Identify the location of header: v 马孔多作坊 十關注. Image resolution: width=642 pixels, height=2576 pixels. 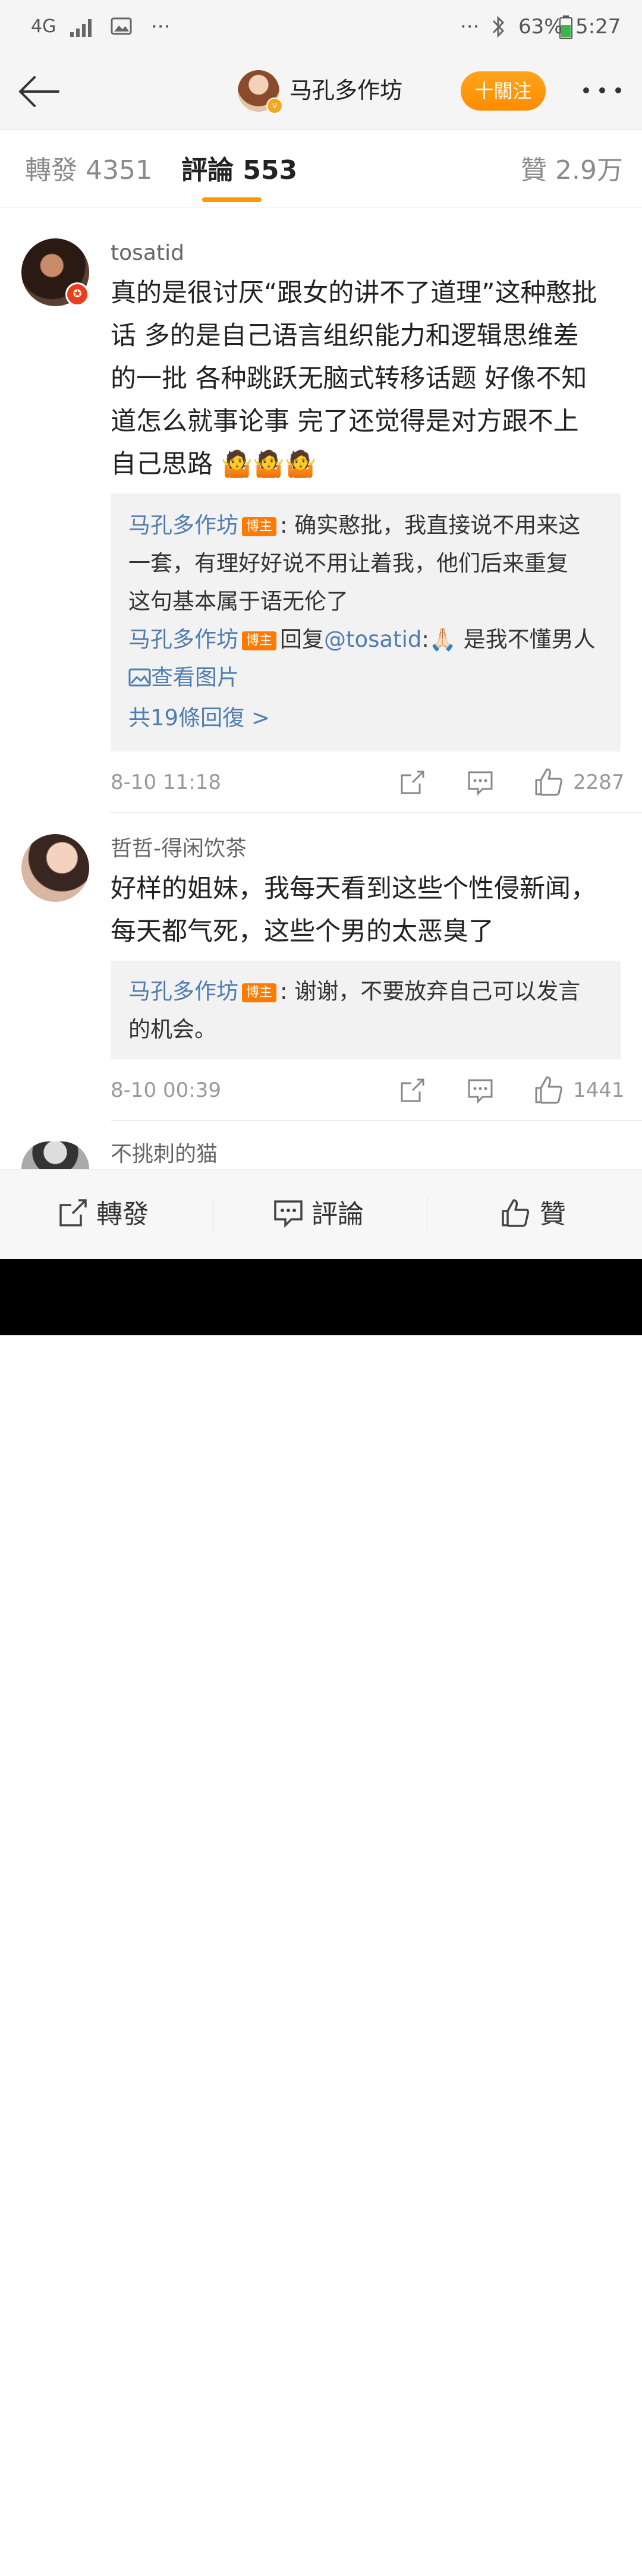
(321, 92).